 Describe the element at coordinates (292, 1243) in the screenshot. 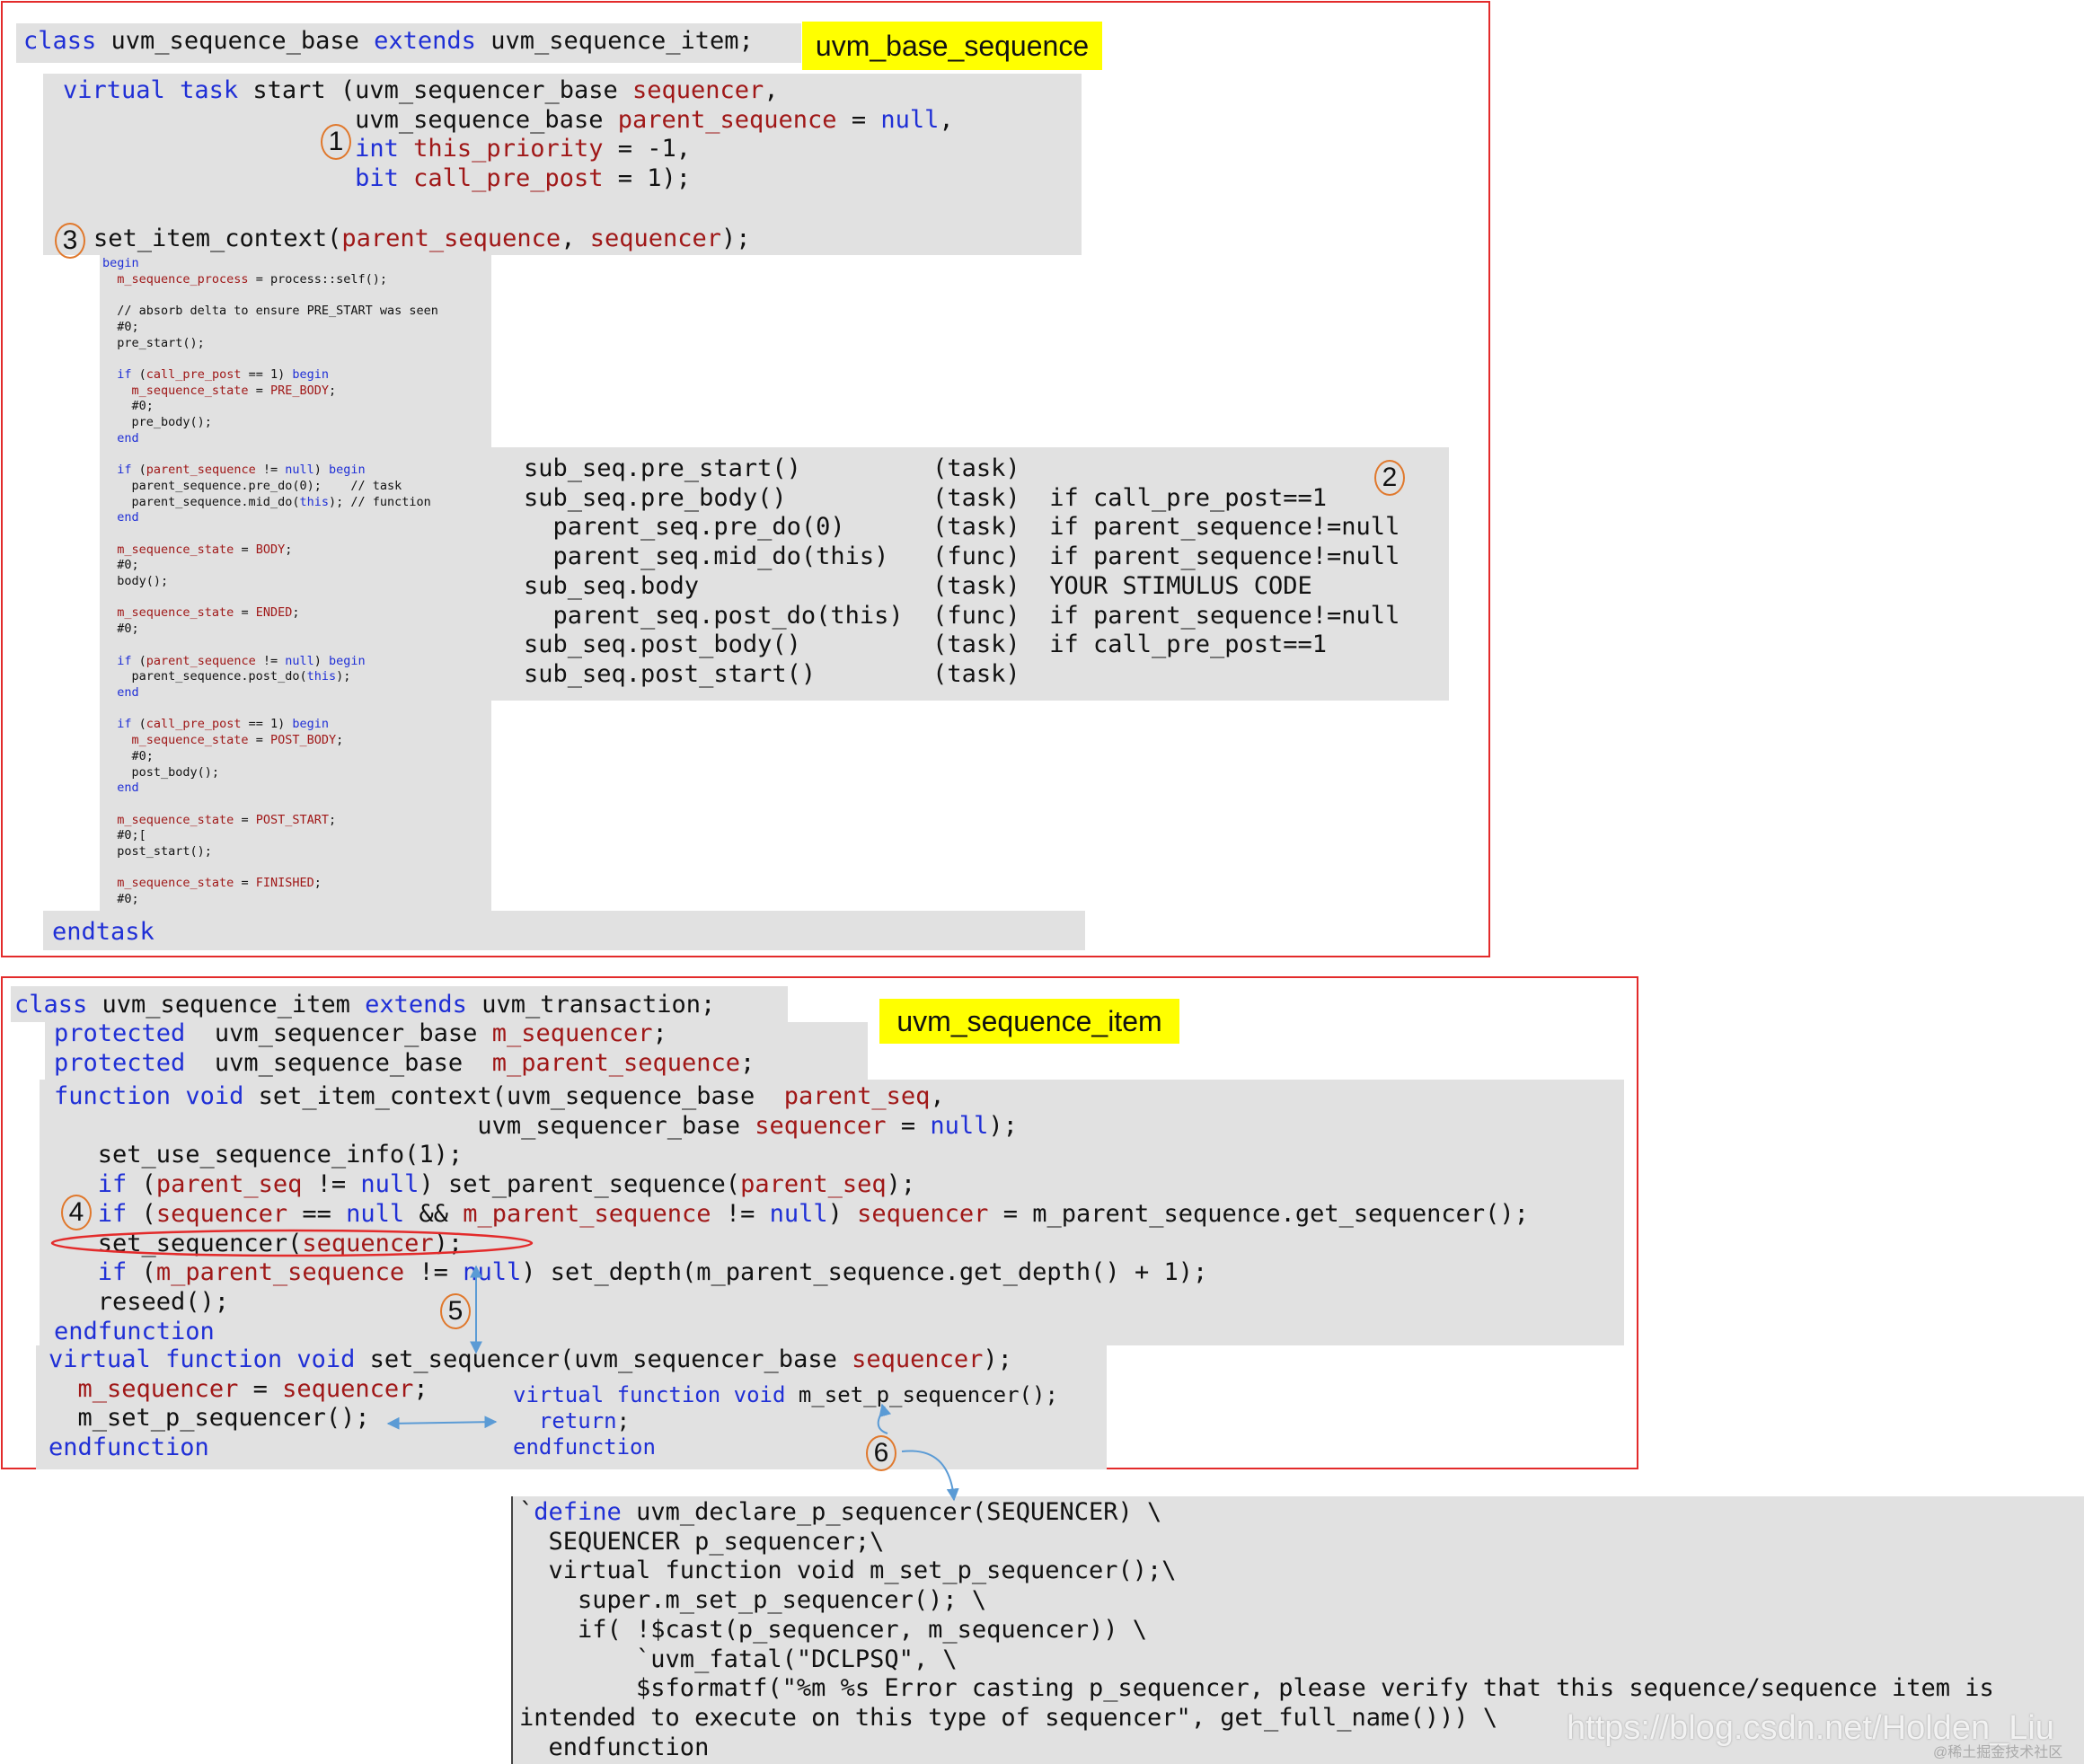

I see `set-sequencer-highlight-ellipse` at that location.